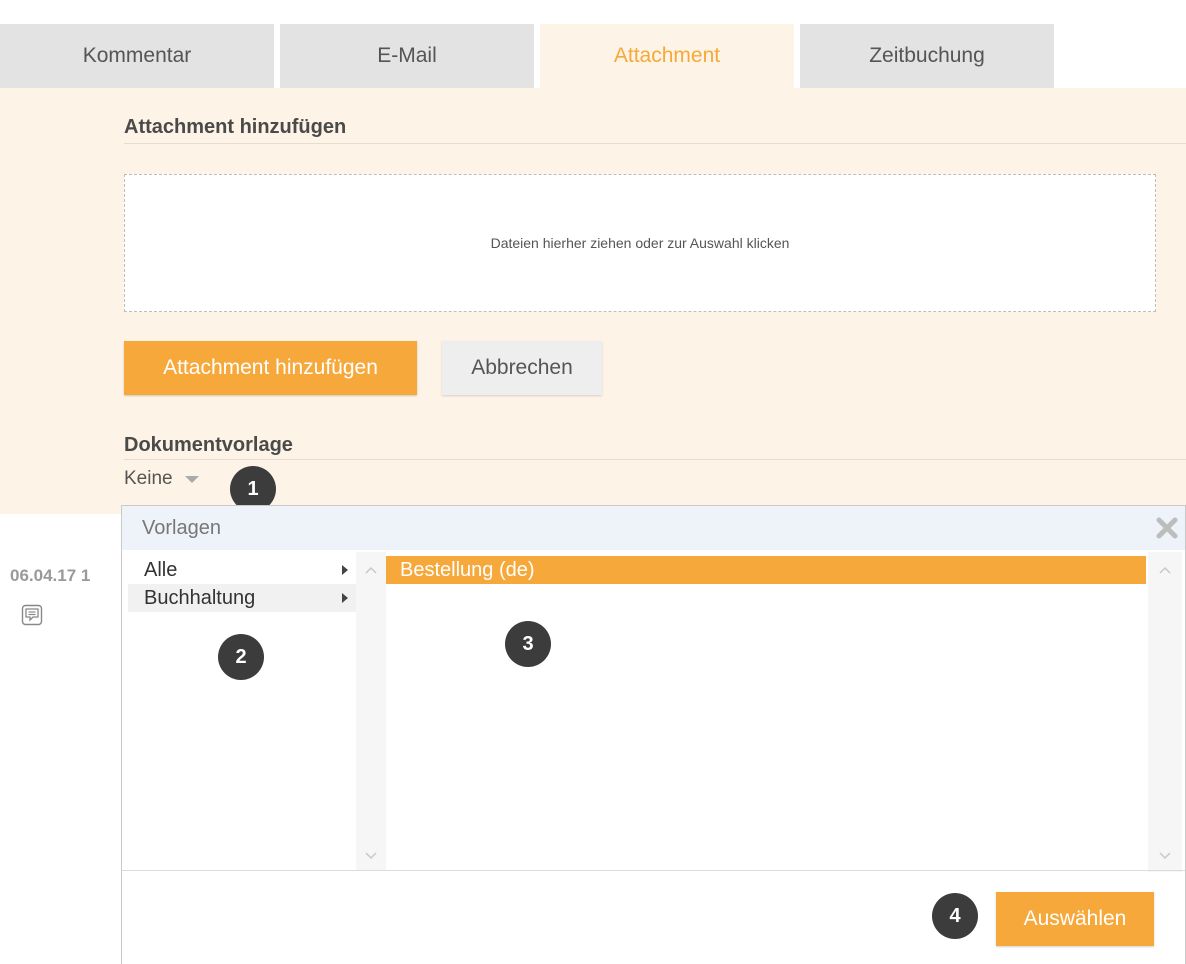 The image size is (1186, 964). I want to click on tab-kommentar: Kommentar, so click(137, 56).